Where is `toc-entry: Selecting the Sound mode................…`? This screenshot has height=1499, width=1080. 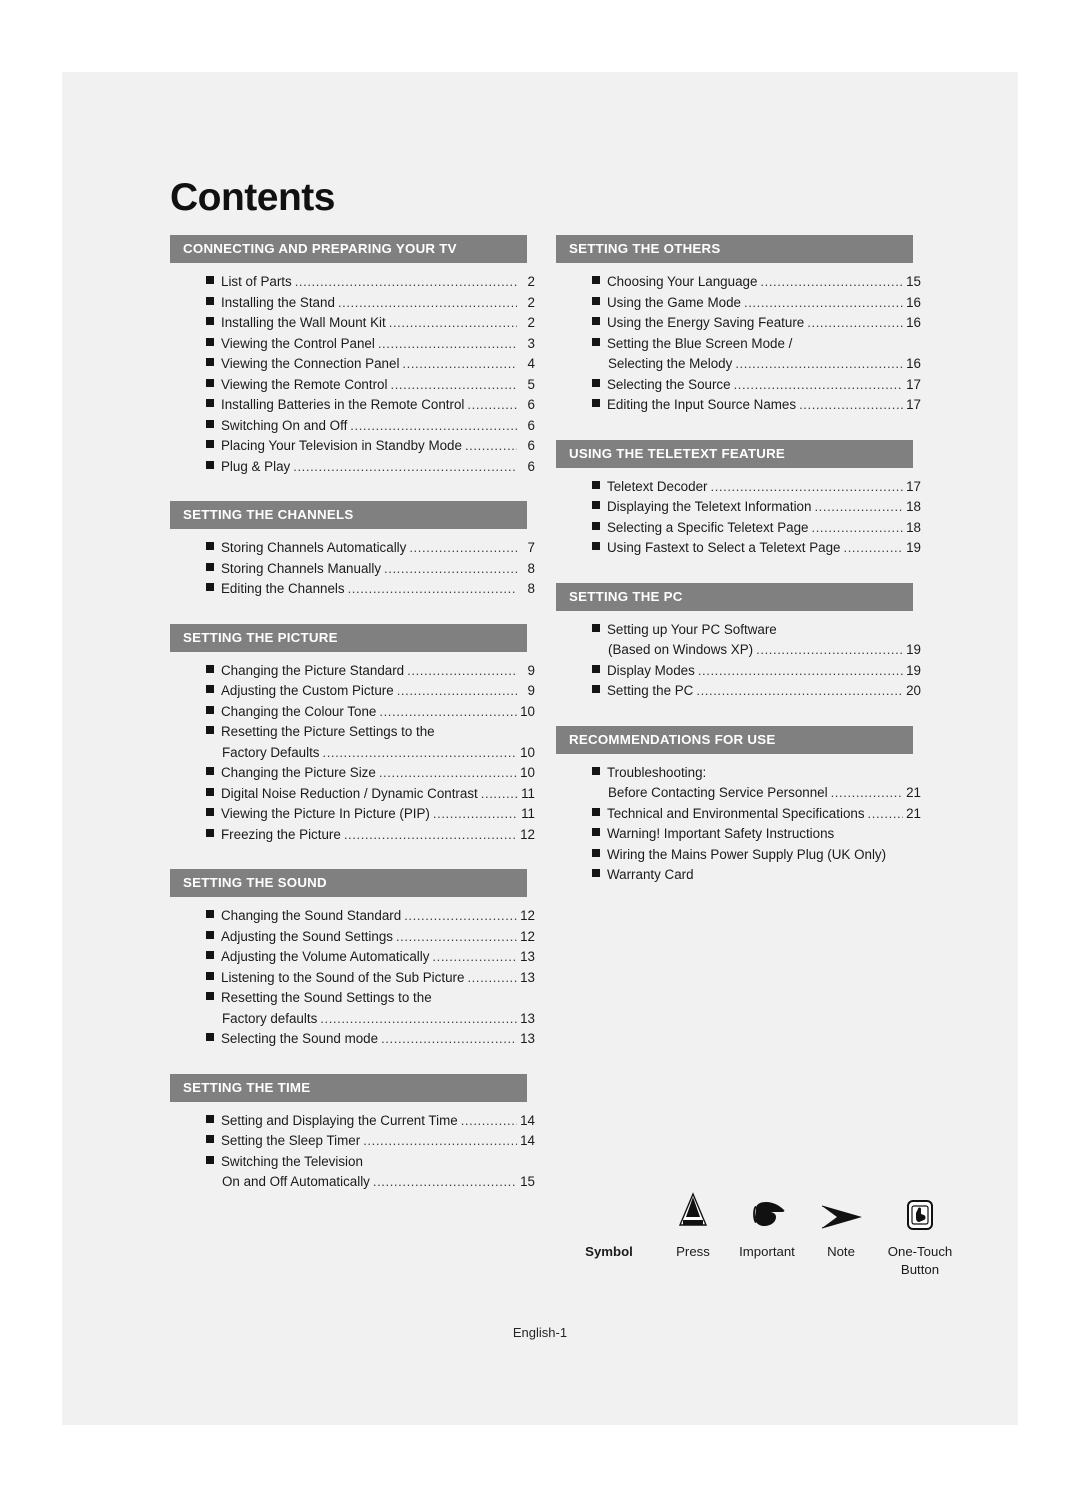
toc-entry: Selecting the Sound mode................… is located at coordinates (352, 1039).